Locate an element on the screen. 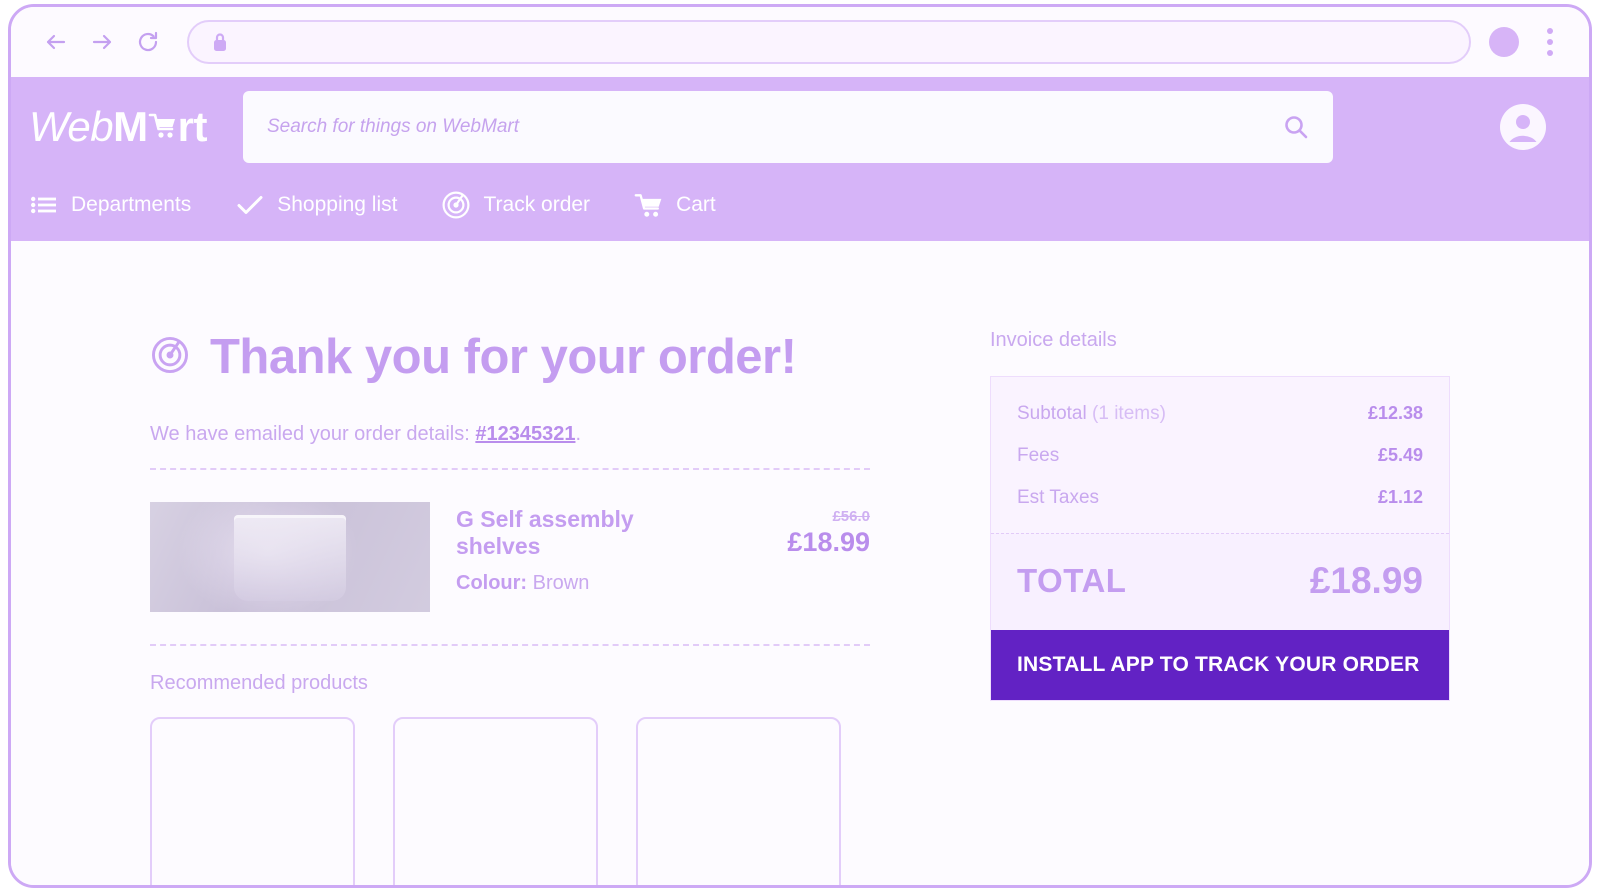 This screenshot has width=1600, height=896. browser-menu-button is located at coordinates (1550, 42).